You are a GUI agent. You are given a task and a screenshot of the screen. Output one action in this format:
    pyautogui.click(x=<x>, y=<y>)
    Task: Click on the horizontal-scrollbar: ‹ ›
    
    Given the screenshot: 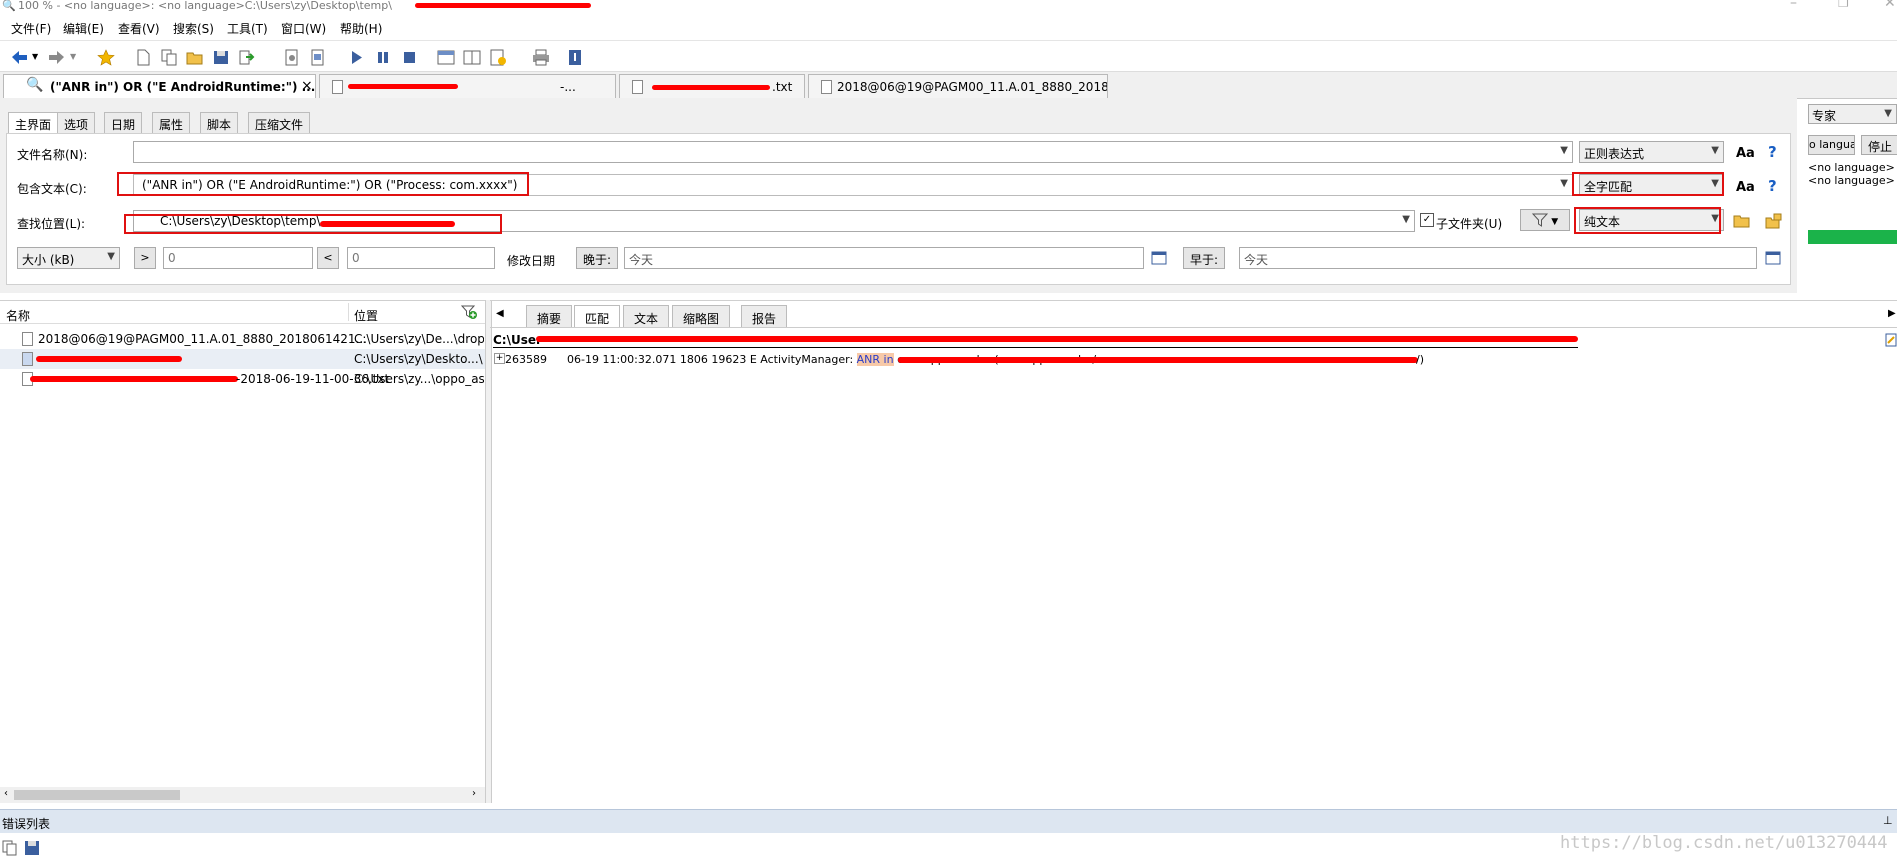 What is the action you would take?
    pyautogui.click(x=242, y=795)
    